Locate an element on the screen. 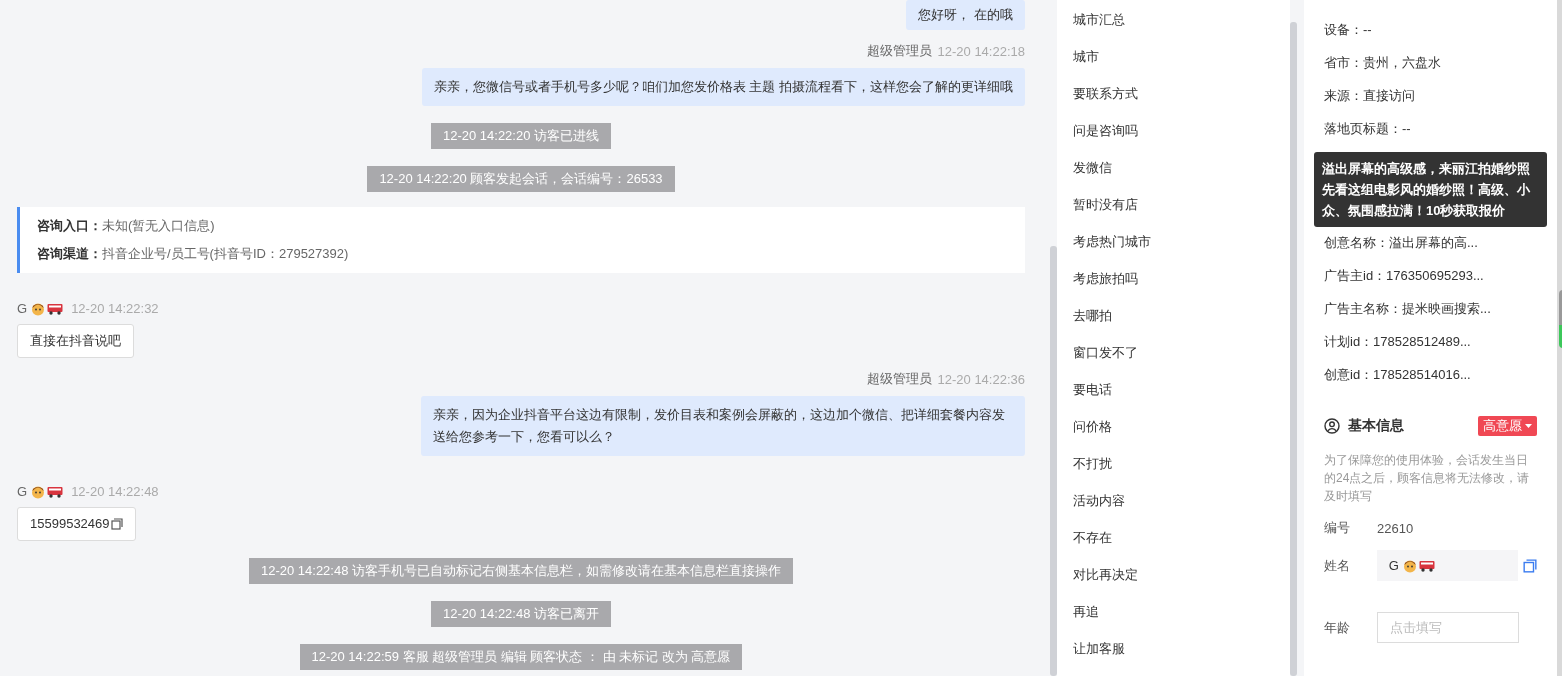  message-time: 12-20 14:22:18 is located at coordinates (981, 51).